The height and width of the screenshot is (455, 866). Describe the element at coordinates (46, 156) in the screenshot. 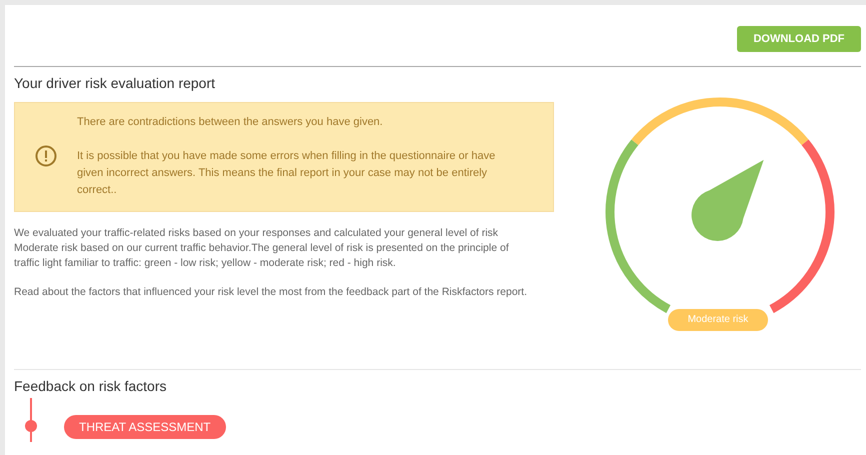

I see `warning-icon` at that location.